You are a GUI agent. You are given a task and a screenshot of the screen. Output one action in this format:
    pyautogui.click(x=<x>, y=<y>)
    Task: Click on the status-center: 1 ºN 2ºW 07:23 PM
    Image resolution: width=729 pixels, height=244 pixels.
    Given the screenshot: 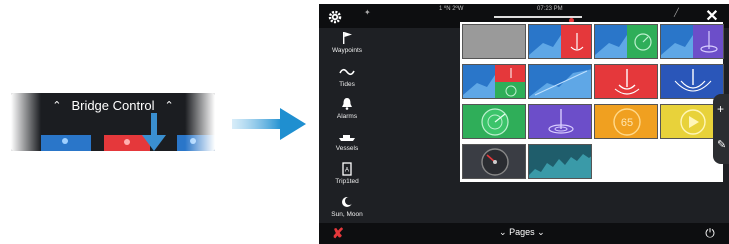 What is the action you would take?
    pyautogui.click(x=529, y=14)
    